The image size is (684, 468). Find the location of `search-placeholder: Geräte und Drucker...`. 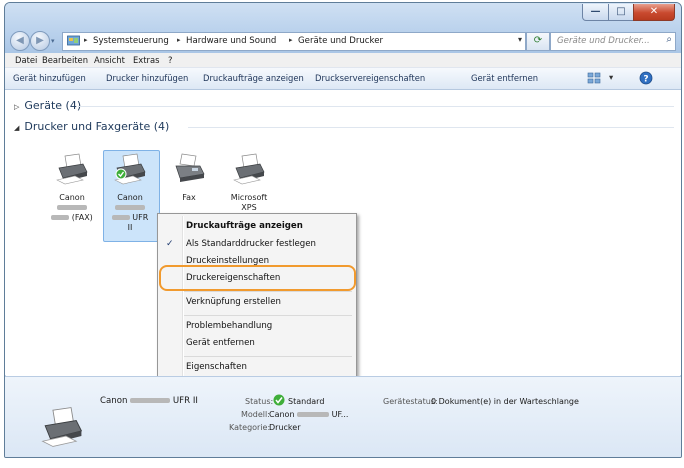

search-placeholder: Geräte und Drucker... is located at coordinates (603, 41).